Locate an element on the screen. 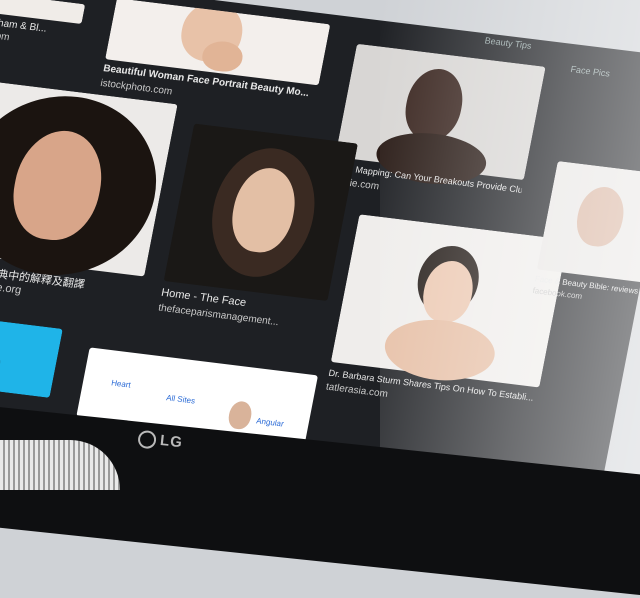  card-link-allsites: All Sites is located at coordinates (180, 399).